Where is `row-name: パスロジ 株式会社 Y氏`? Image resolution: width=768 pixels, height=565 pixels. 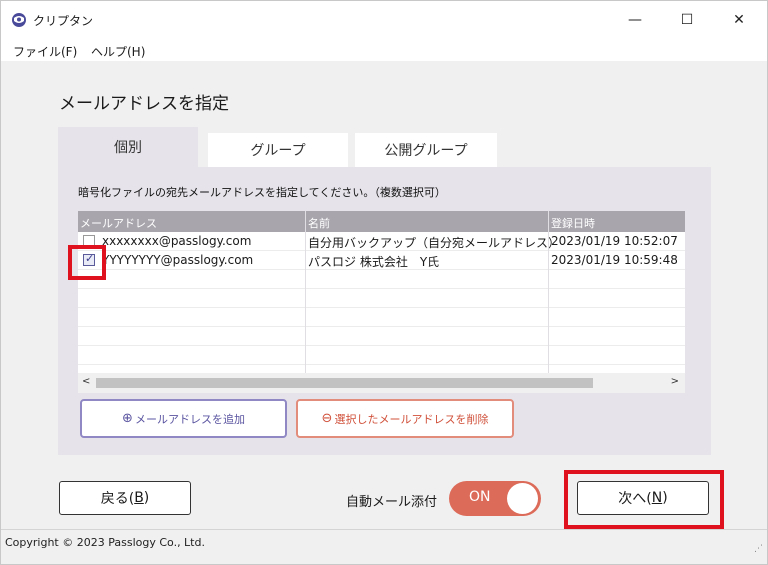 row-name: パスロジ 株式会社 Y氏 is located at coordinates (374, 262).